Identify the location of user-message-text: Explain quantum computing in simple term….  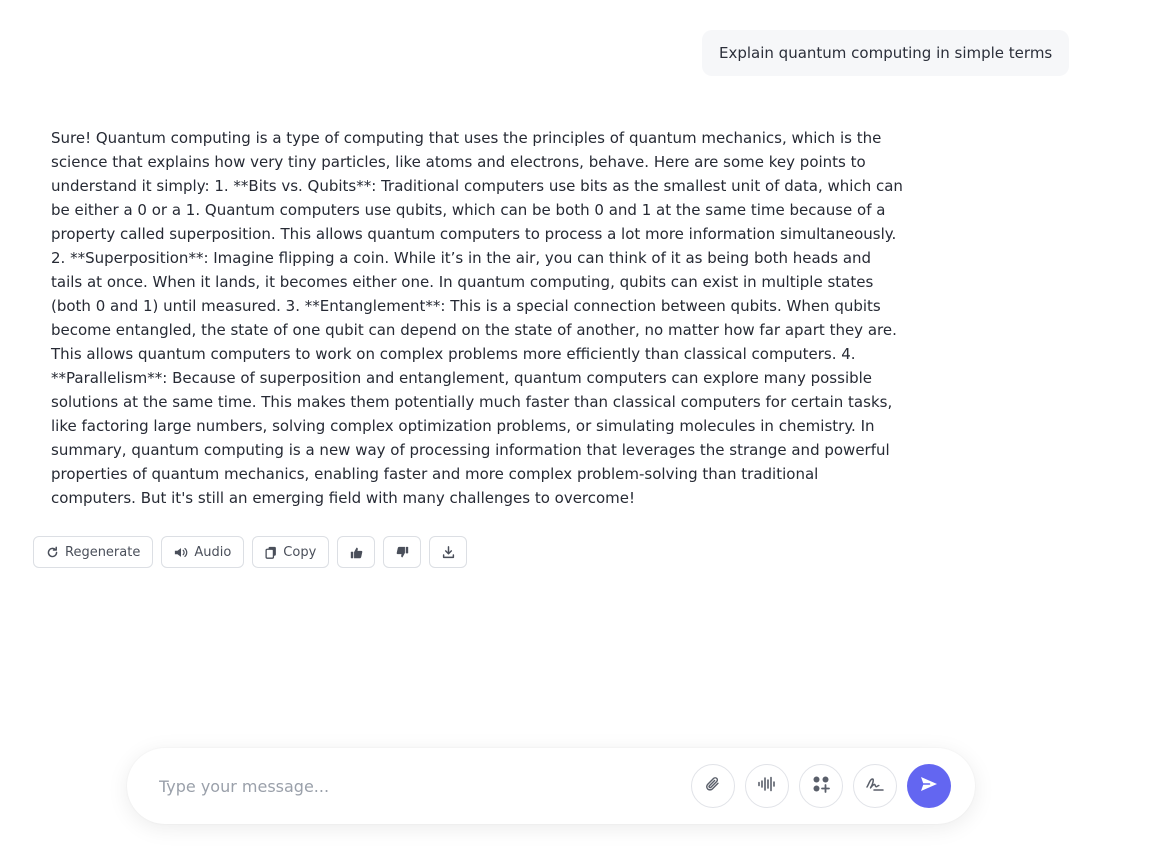
(886, 53).